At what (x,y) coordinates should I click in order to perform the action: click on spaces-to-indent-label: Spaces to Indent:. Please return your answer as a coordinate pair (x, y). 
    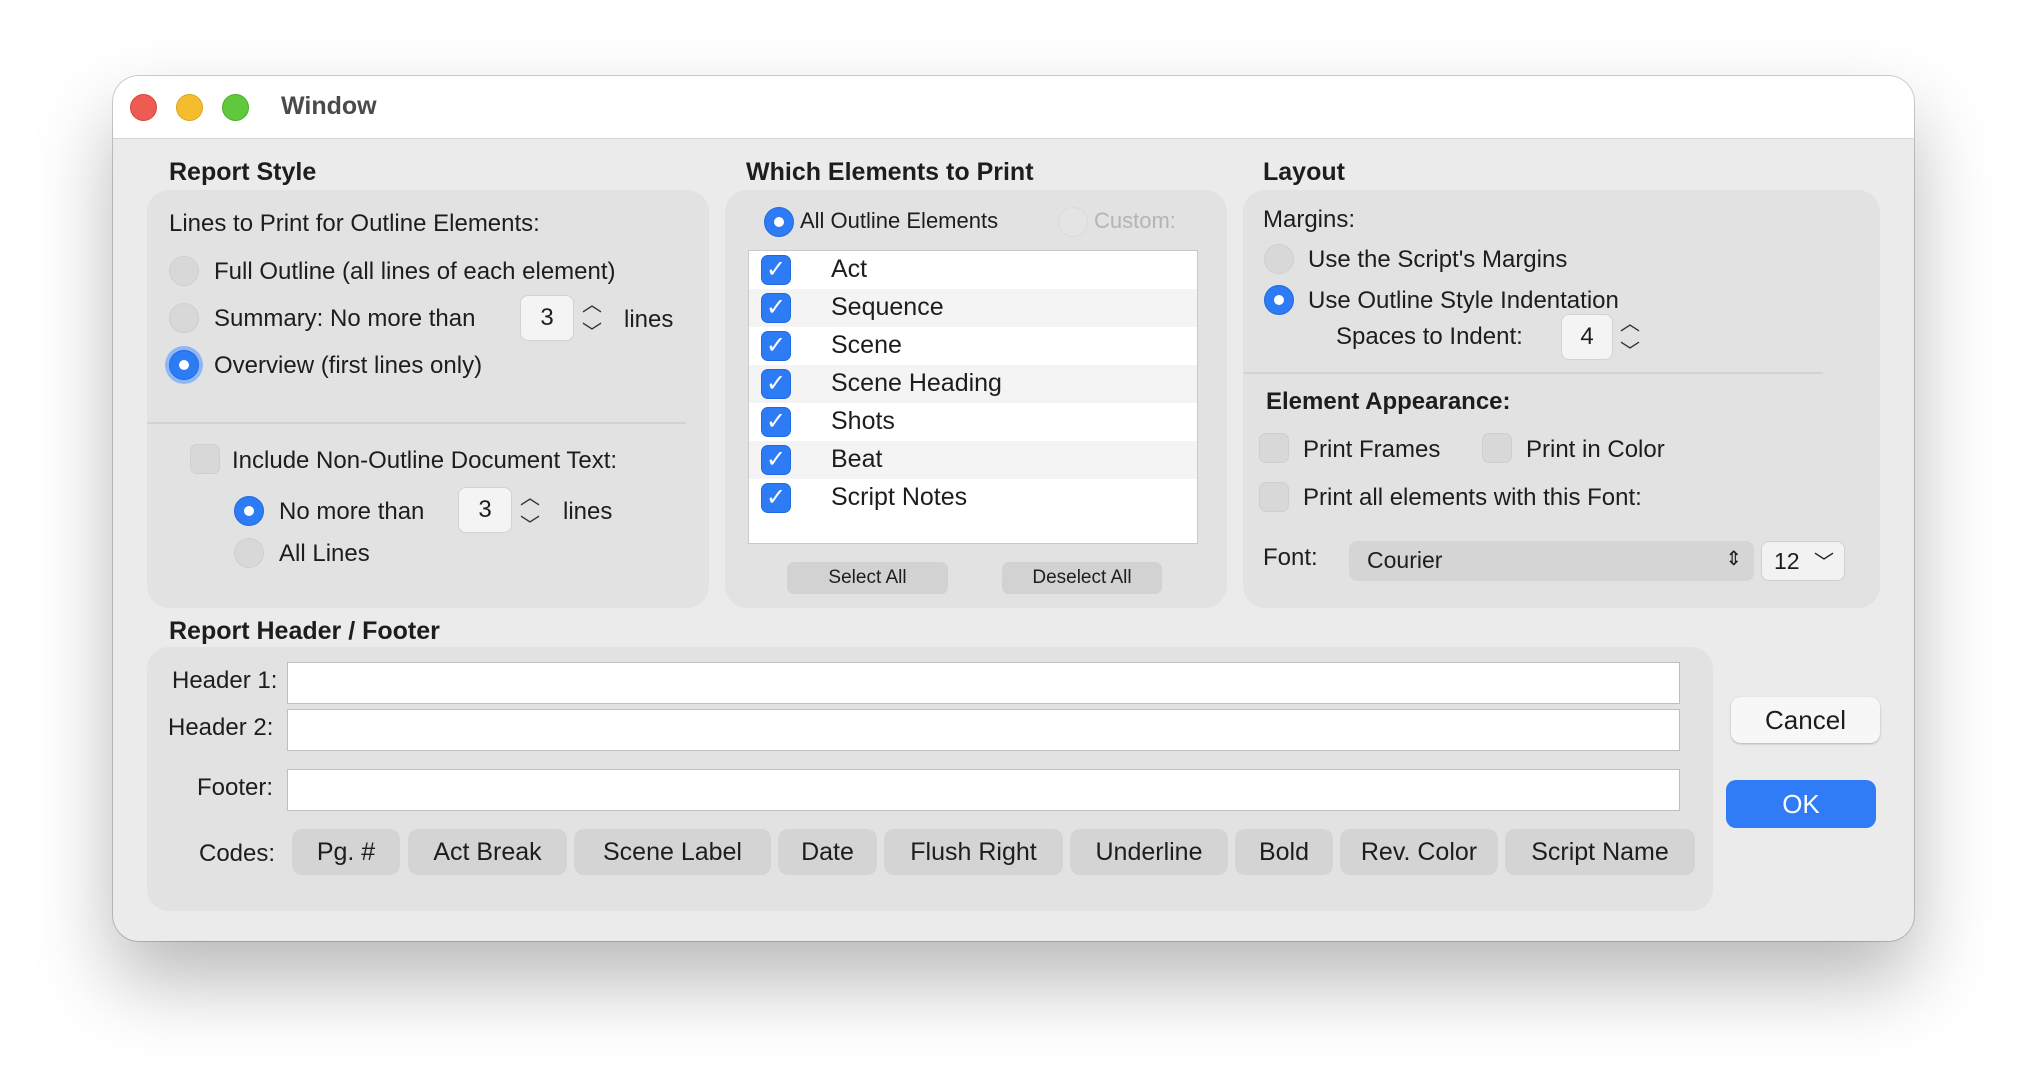
    Looking at the image, I should click on (1429, 336).